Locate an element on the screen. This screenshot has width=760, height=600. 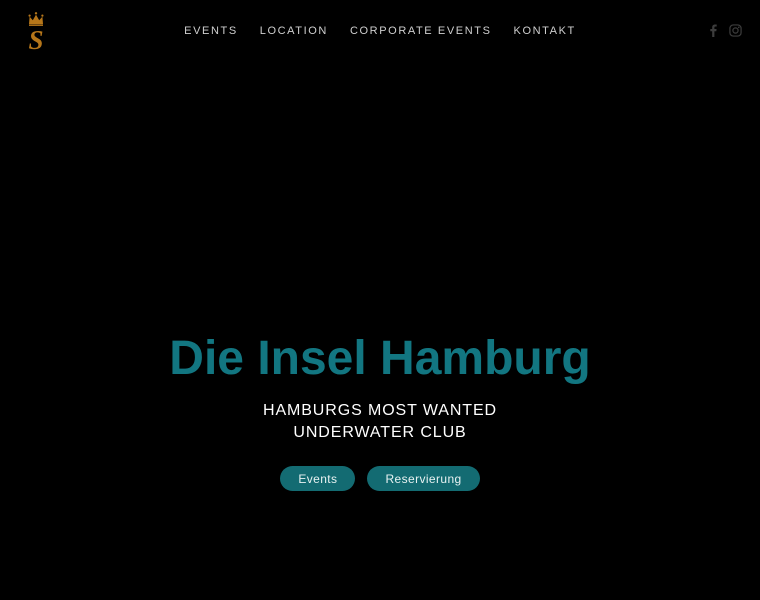
cta-events-button: Events is located at coordinates (318, 478).